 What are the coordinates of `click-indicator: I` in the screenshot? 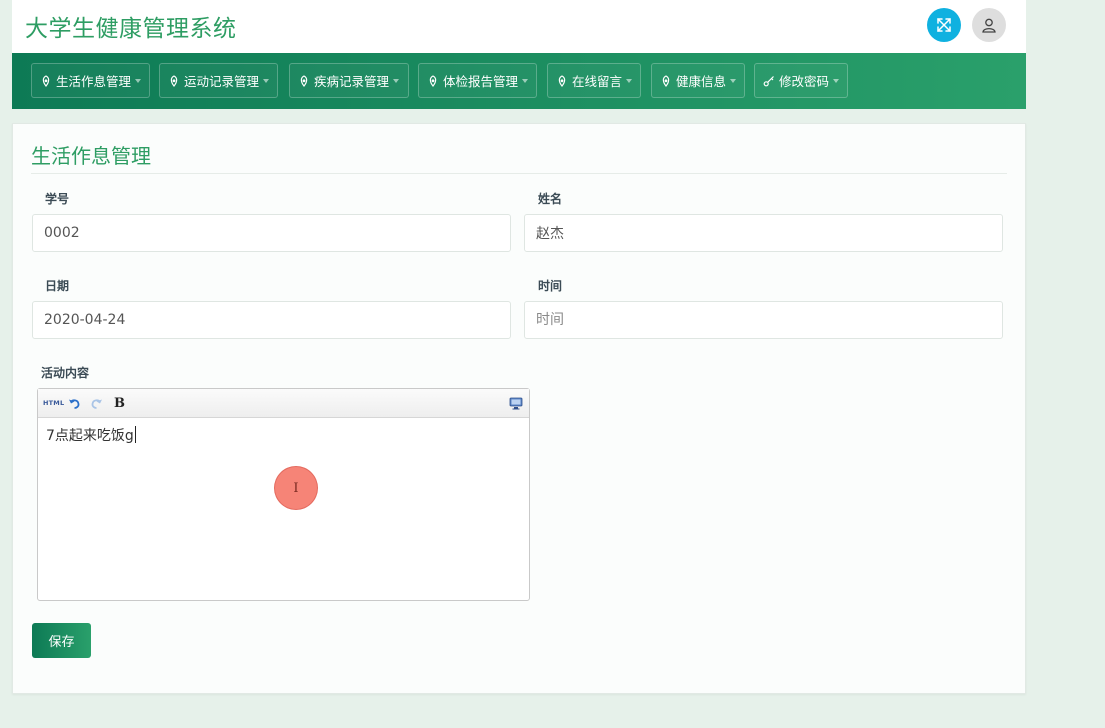 It's located at (296, 488).